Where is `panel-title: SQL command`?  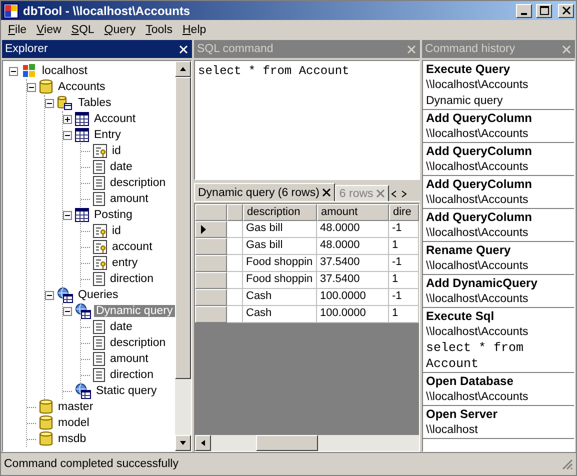
panel-title: SQL command is located at coordinates (235, 49).